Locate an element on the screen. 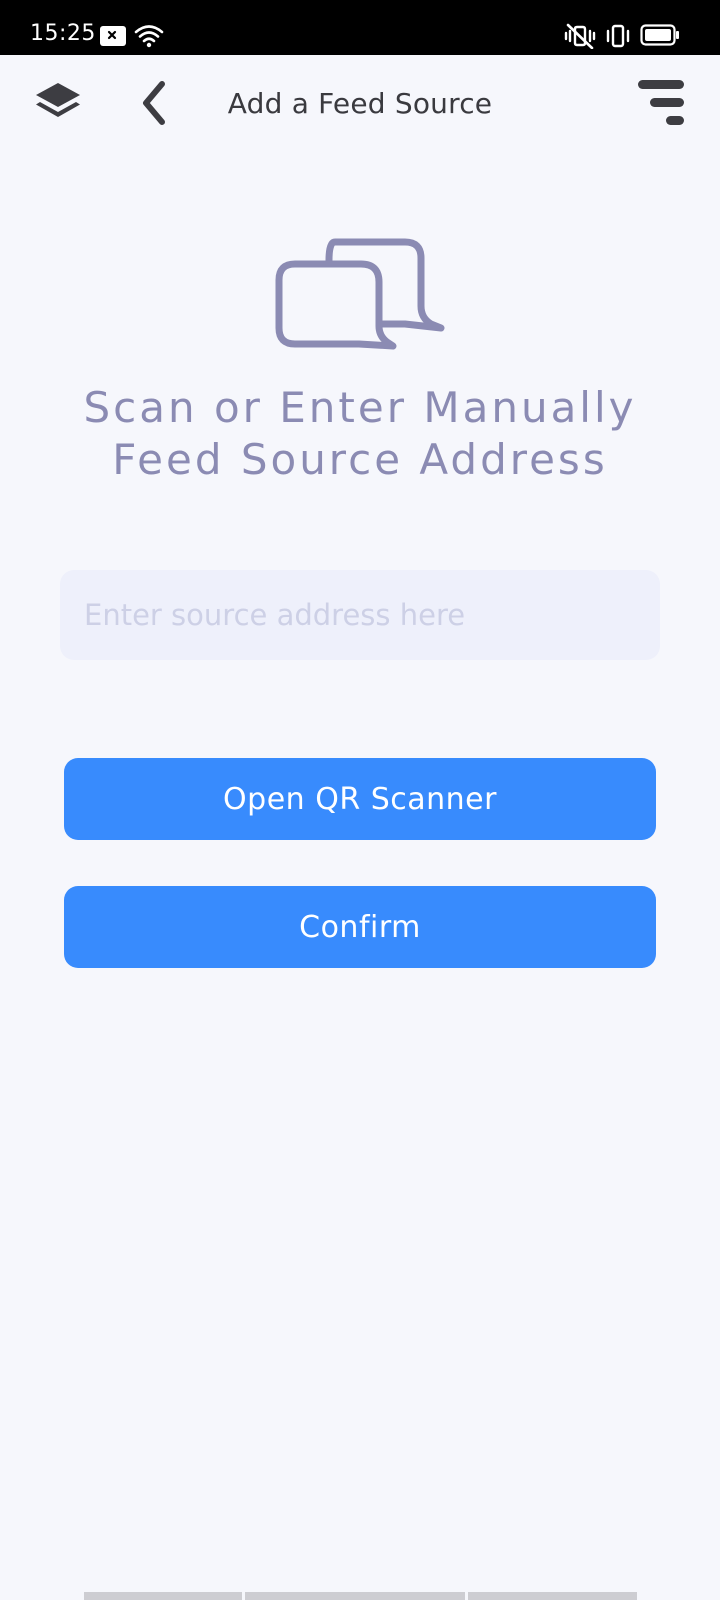 This screenshot has width=720, height=1600. filter-menu-icon is located at coordinates (661, 104).